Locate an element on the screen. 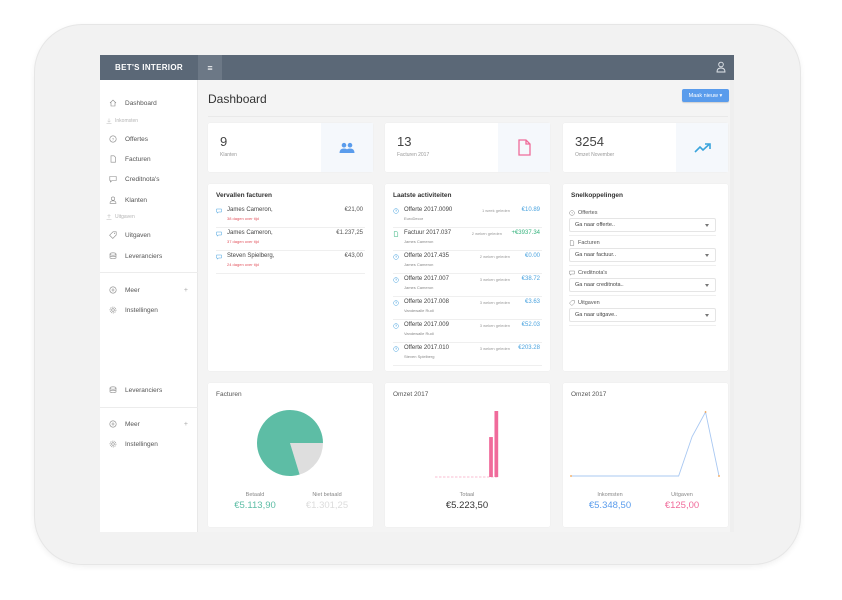  activity-time: 3 weken geleden is located at coordinates (494, 348).